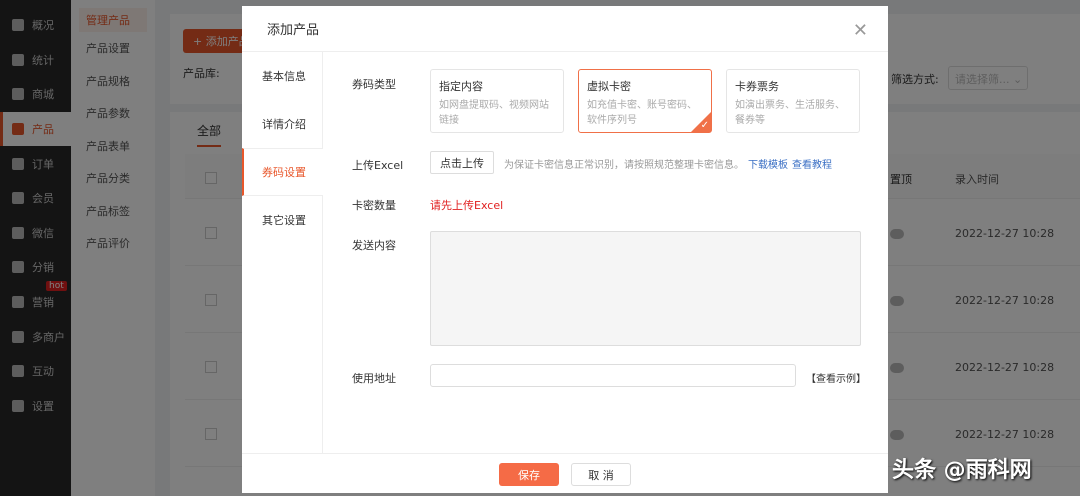 The image size is (1080, 496). Describe the element at coordinates (374, 84) in the screenshot. I see `code-type-label: 券码类型` at that location.